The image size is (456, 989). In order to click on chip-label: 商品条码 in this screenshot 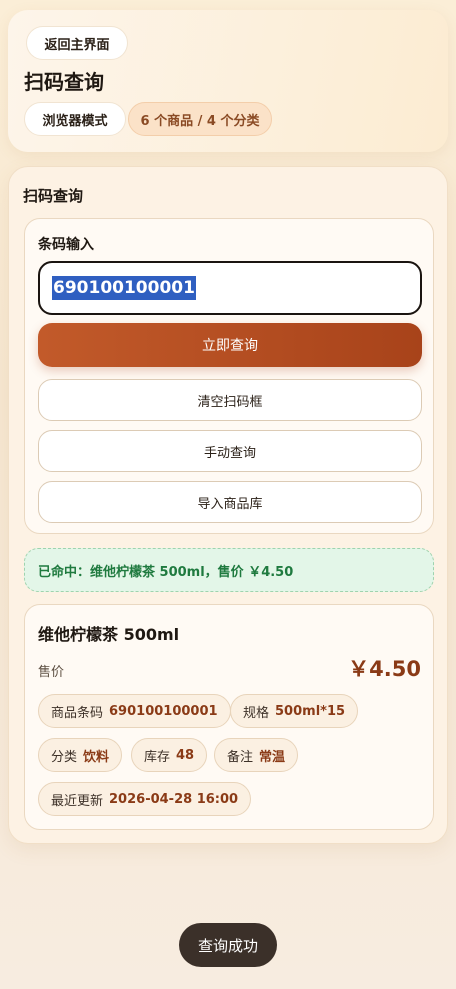, I will do `click(77, 713)`.